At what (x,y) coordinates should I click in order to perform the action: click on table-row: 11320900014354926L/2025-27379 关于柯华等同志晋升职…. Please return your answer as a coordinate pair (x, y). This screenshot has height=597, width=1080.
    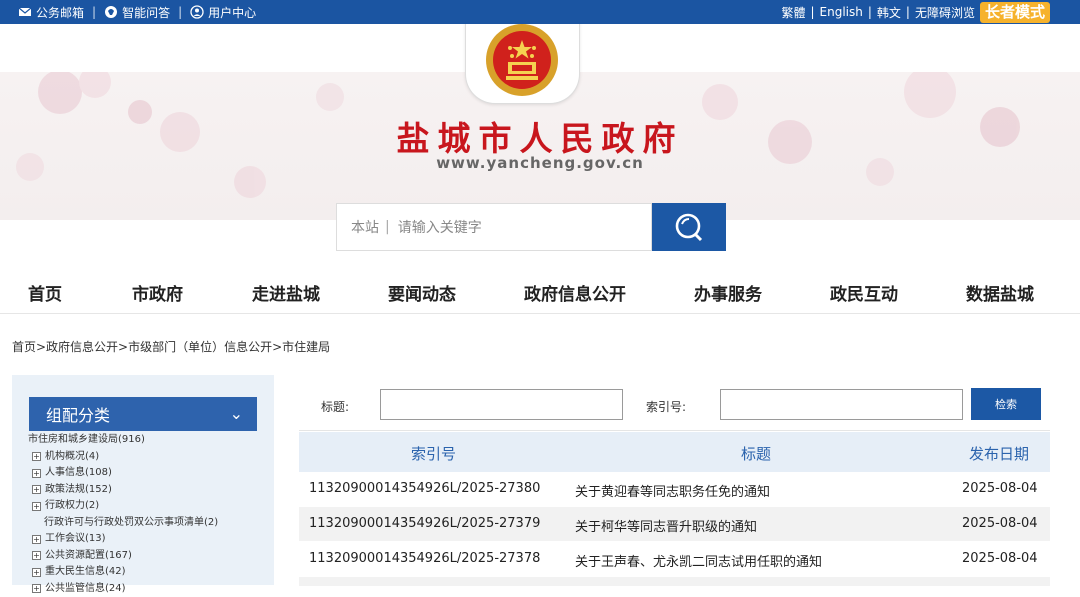
    Looking at the image, I should click on (674, 524).